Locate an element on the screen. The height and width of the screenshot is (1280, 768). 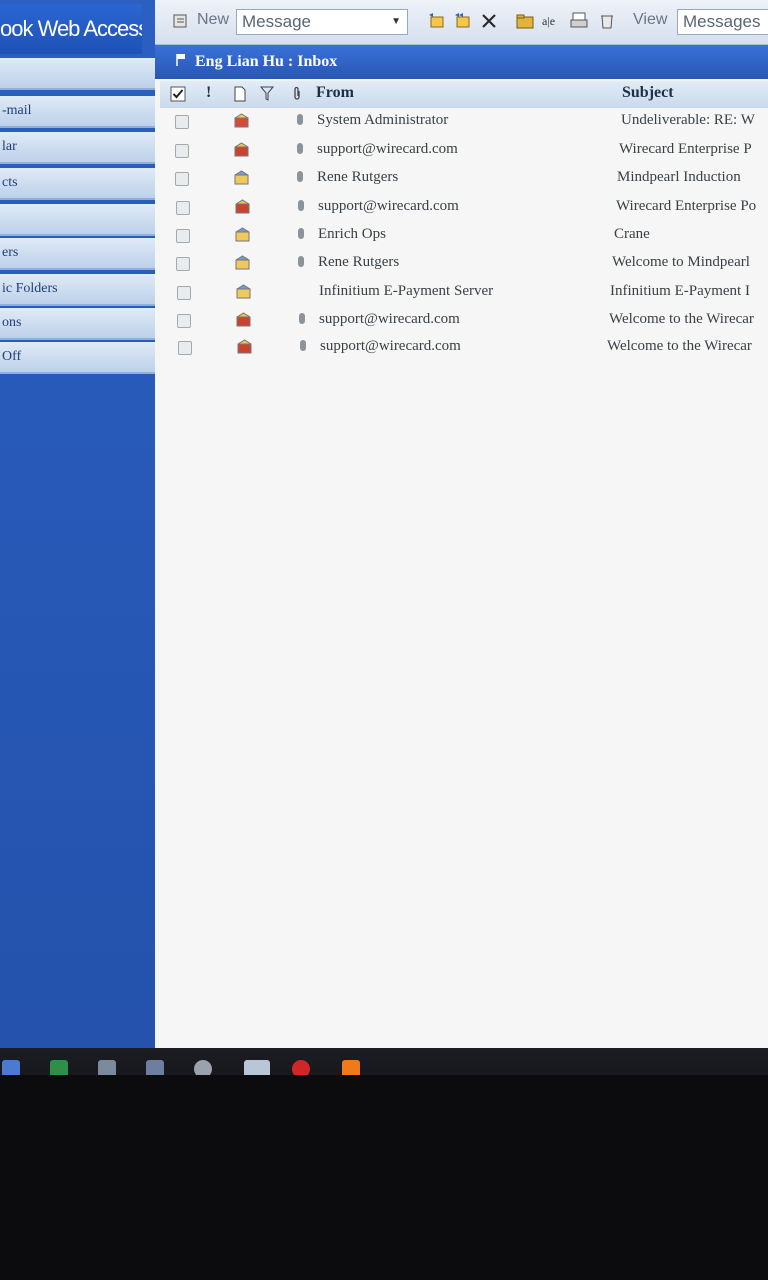
message-row: Rene Rutgers Welcome to Mindpearl is located at coordinates (464, 264).